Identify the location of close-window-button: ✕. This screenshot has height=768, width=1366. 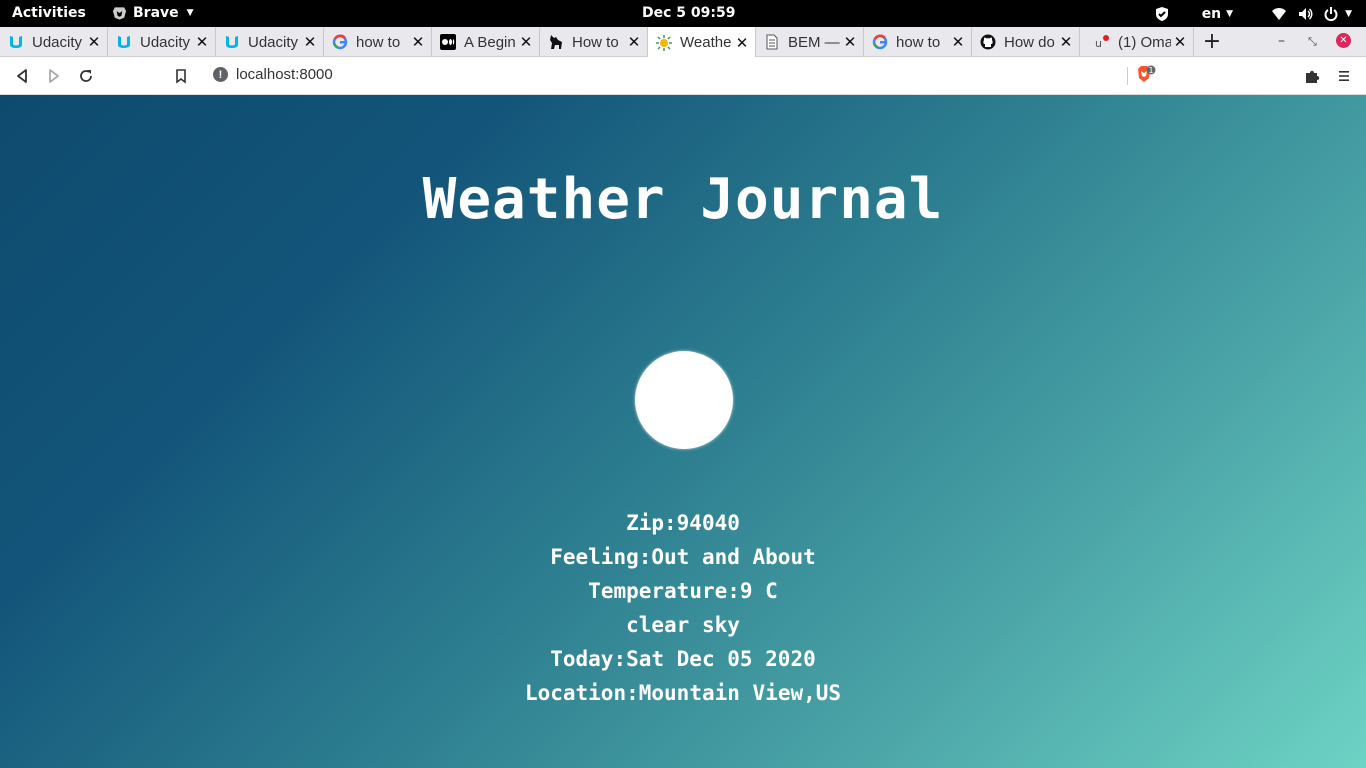
(1343, 40).